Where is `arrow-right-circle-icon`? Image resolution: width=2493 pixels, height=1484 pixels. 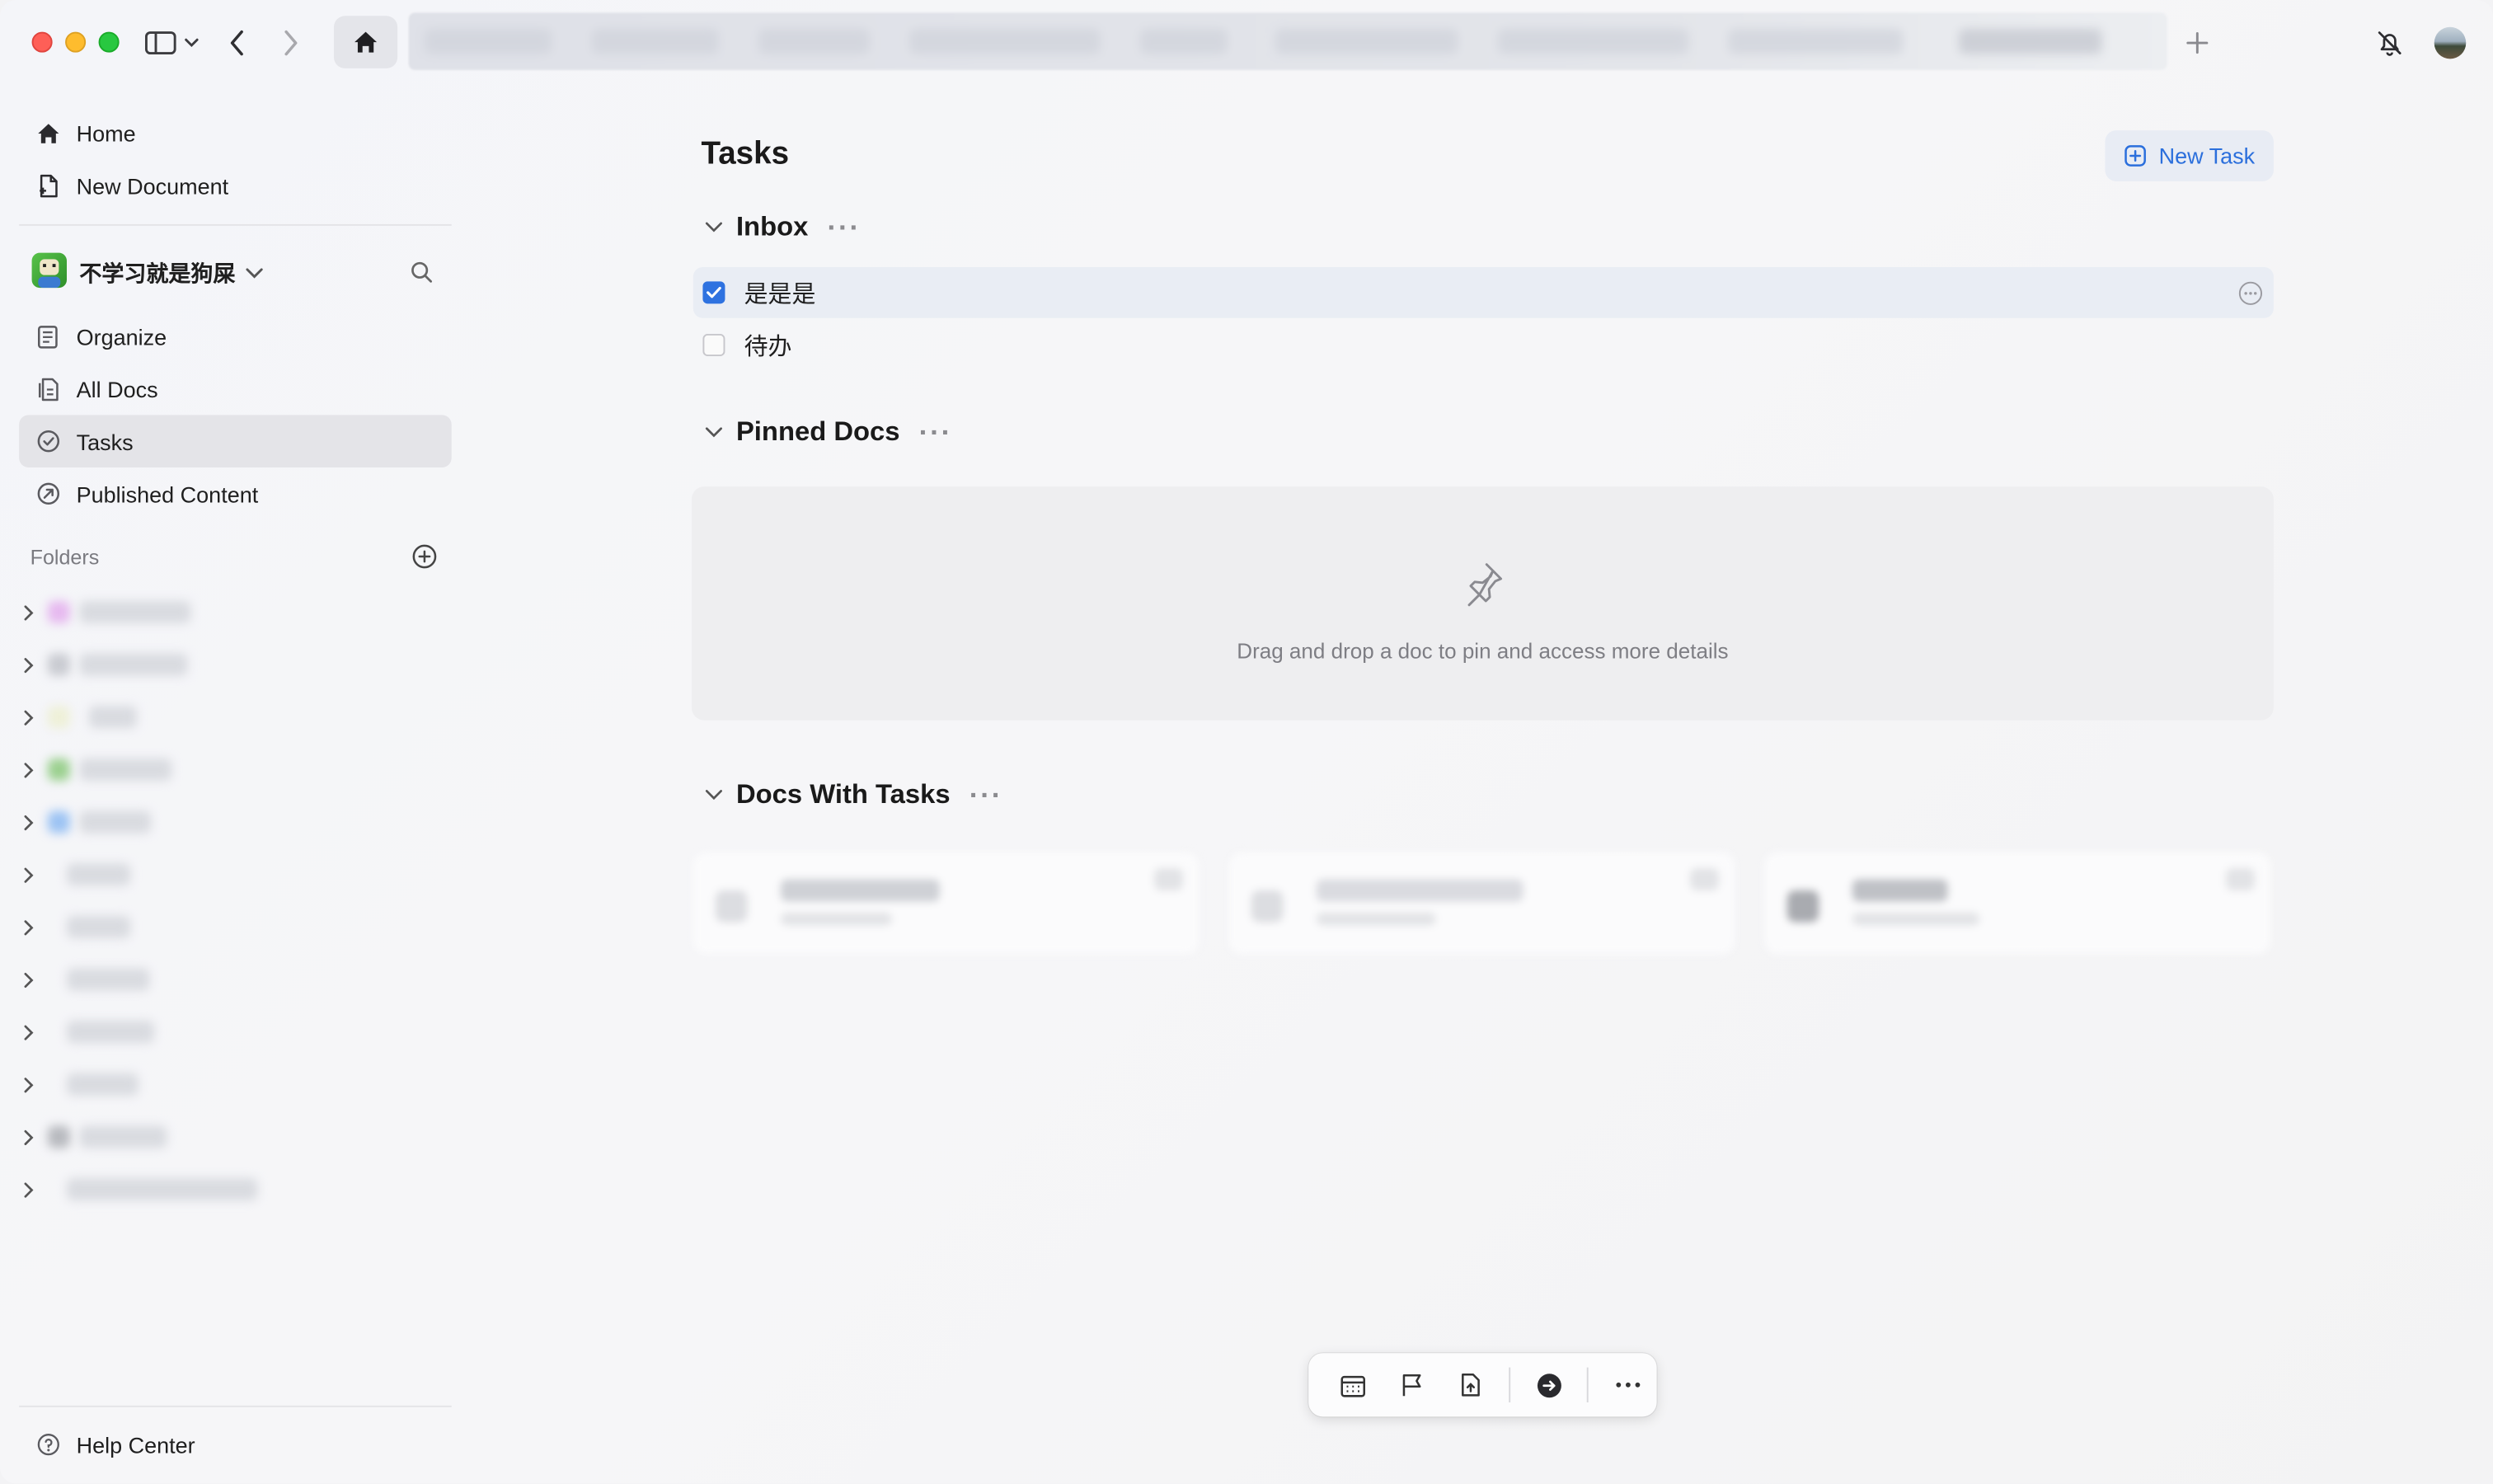 arrow-right-circle-icon is located at coordinates (1549, 1385).